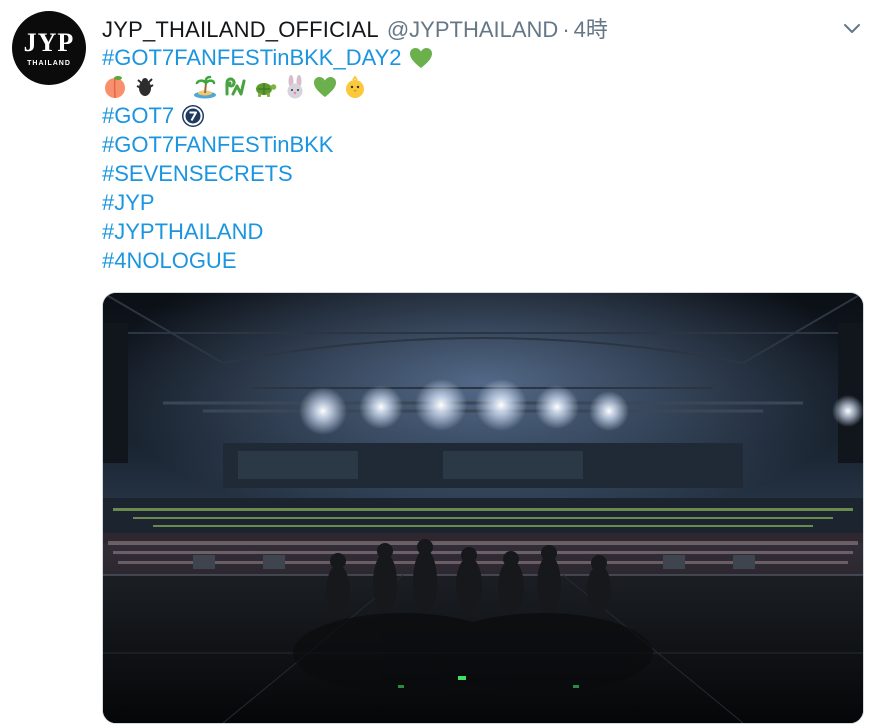 Image resolution: width=878 pixels, height=726 pixels. I want to click on turtle-icon, so click(265, 87).